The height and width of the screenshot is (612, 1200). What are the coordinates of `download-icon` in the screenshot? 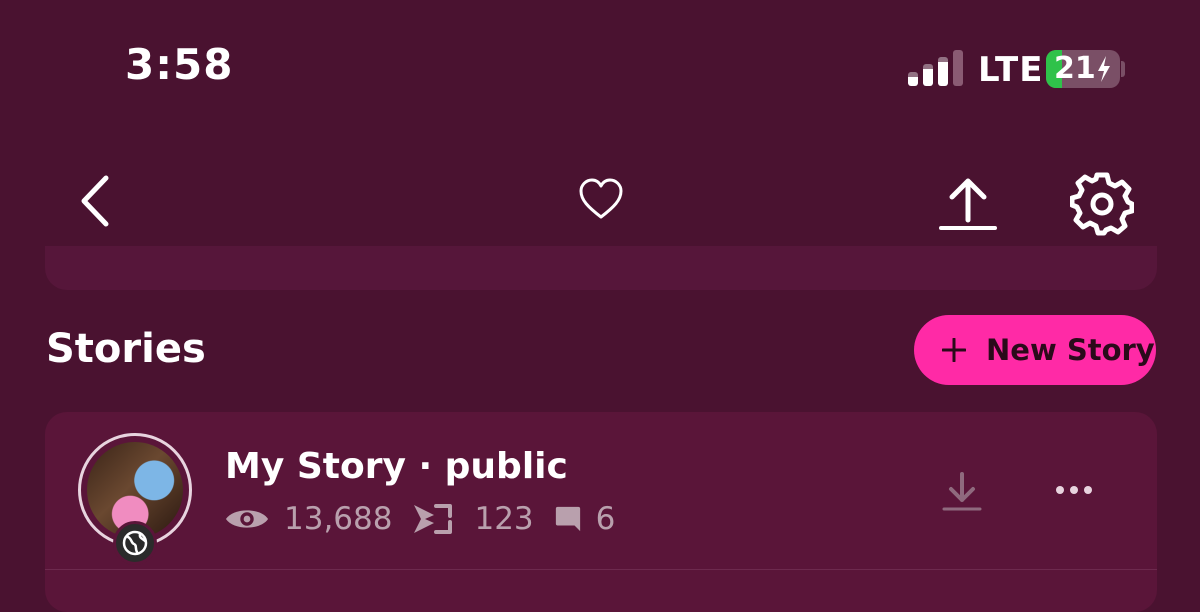 It's located at (962, 492).